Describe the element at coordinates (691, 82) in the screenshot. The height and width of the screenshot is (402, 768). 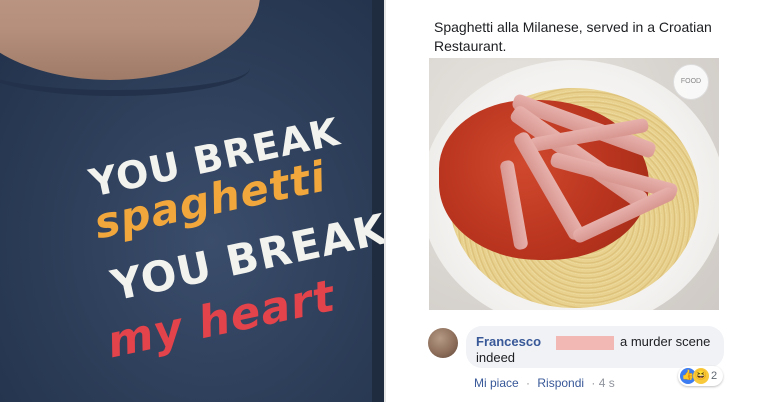
I see `watermark-logo: FOOD` at that location.